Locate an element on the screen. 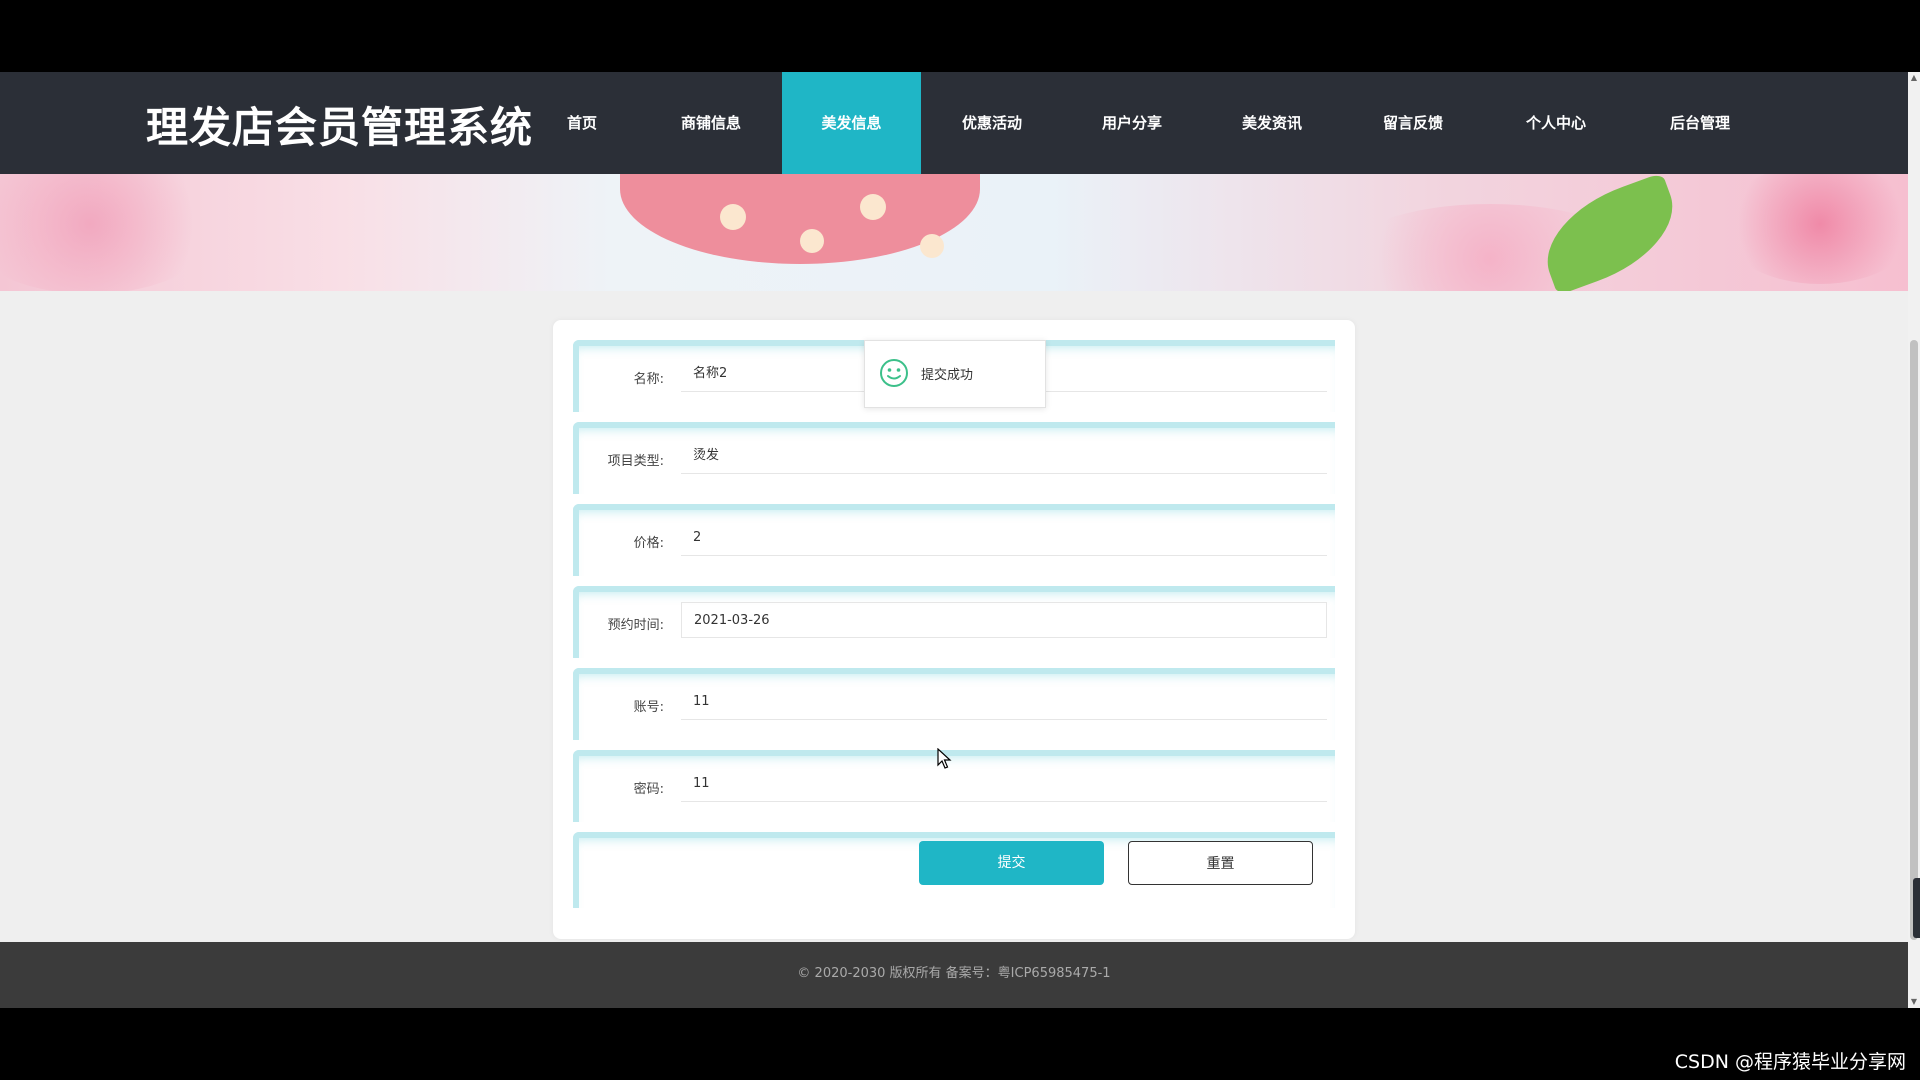 Image resolution: width=1920 pixels, height=1080 pixels. account-label: 账号: is located at coordinates (648, 707).